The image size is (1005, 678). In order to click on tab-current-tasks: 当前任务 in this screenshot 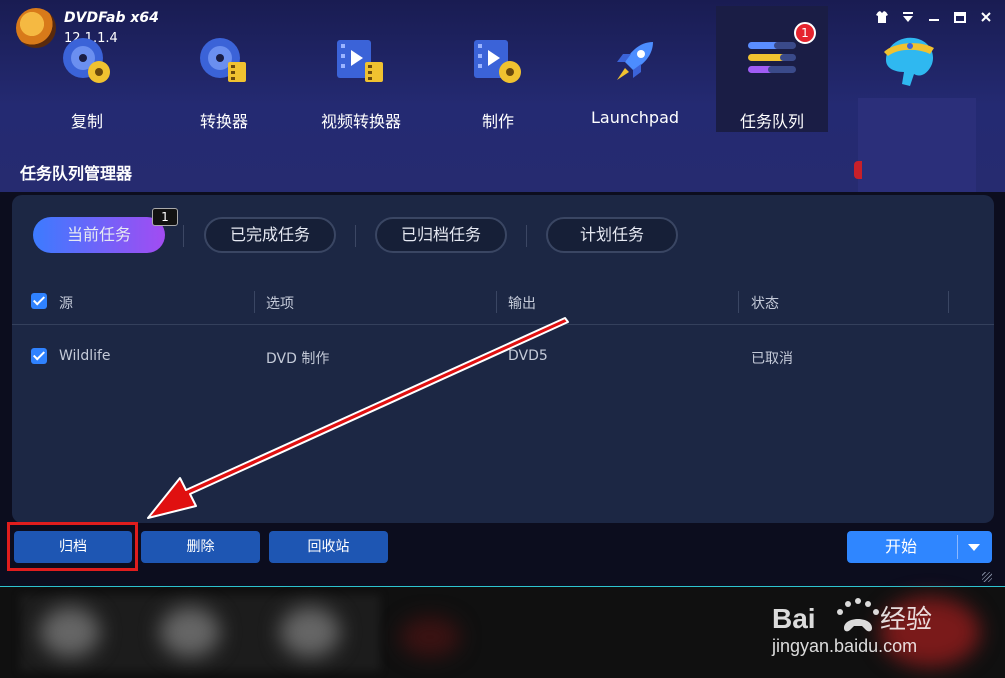, I will do `click(99, 235)`.